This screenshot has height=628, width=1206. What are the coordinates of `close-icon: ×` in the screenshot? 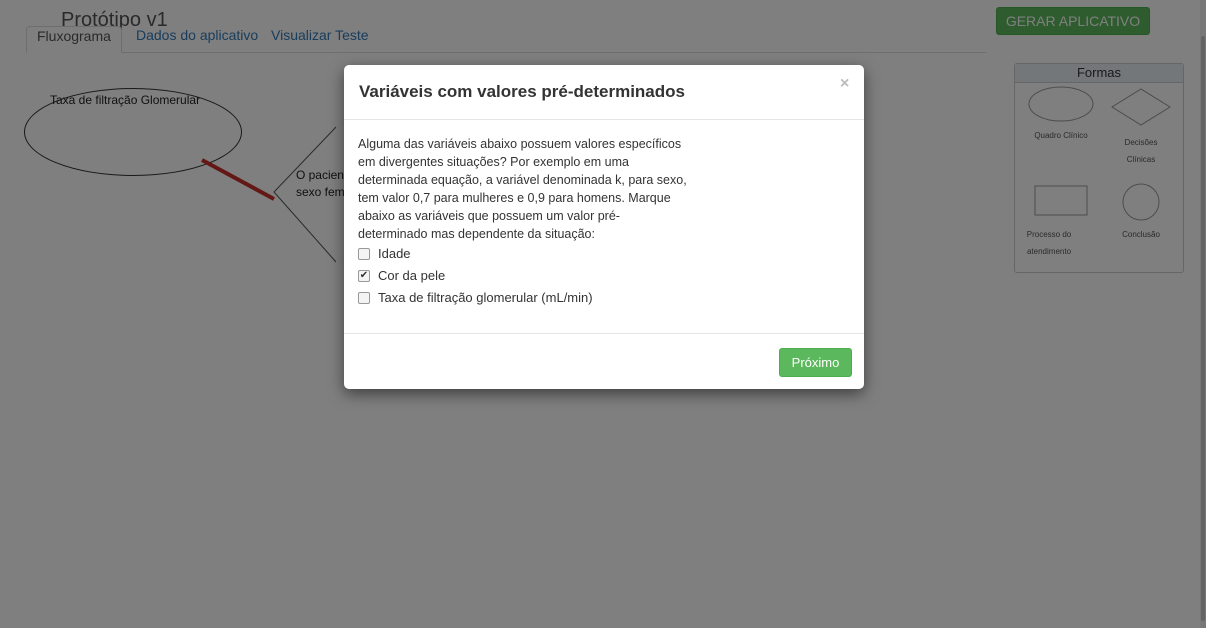 It's located at (844, 84).